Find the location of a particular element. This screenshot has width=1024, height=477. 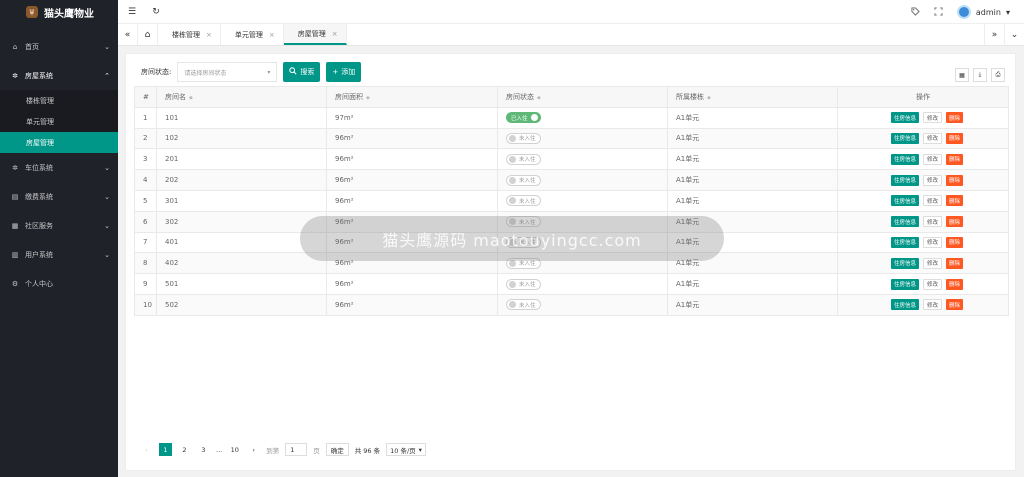

table-toolbar: ▦ ⤓ ⎙ is located at coordinates (980, 75).